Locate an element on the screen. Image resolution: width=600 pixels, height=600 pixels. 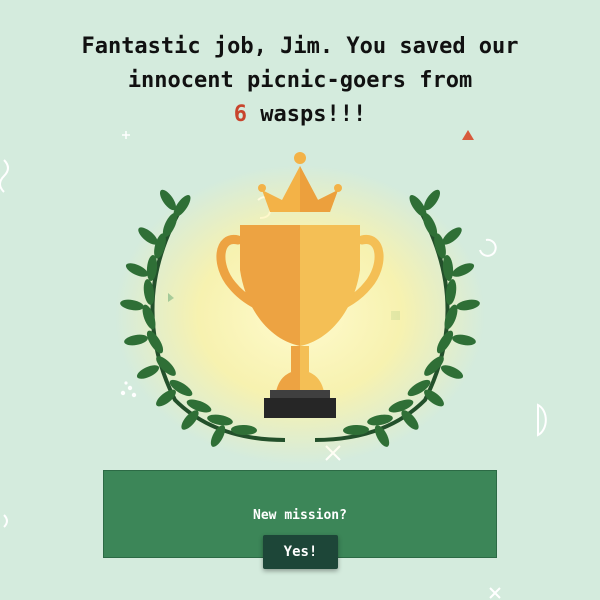
triangle-confetti-icon is located at coordinates (468, 135).